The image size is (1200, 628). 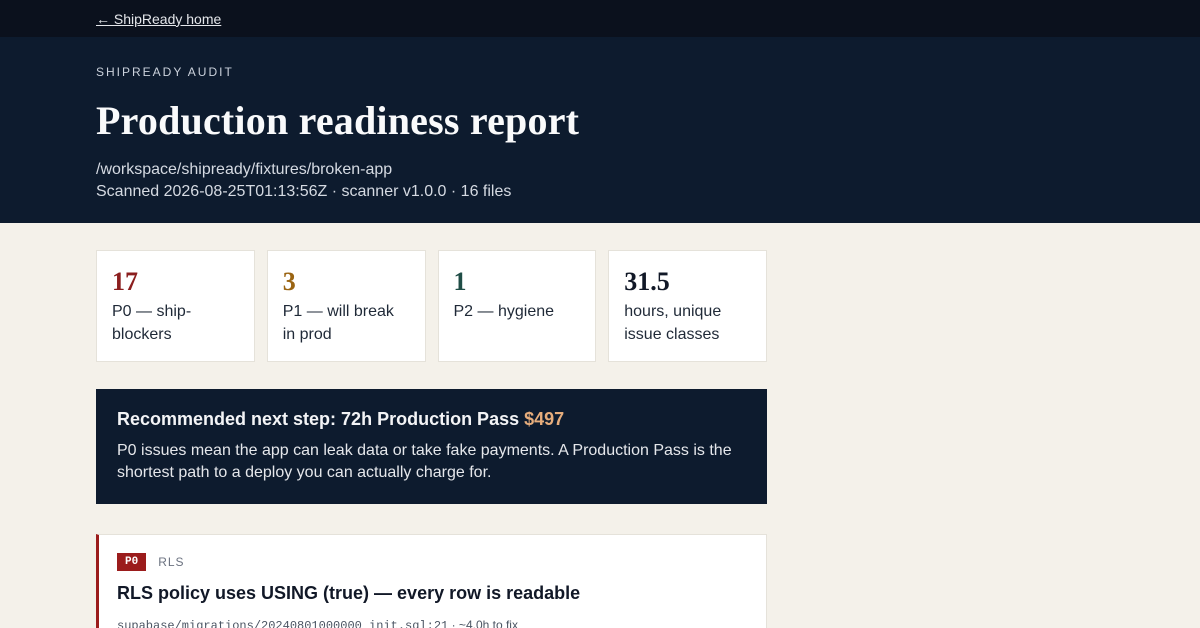 I want to click on back-home-link: ← ShipReady home, so click(x=158, y=19).